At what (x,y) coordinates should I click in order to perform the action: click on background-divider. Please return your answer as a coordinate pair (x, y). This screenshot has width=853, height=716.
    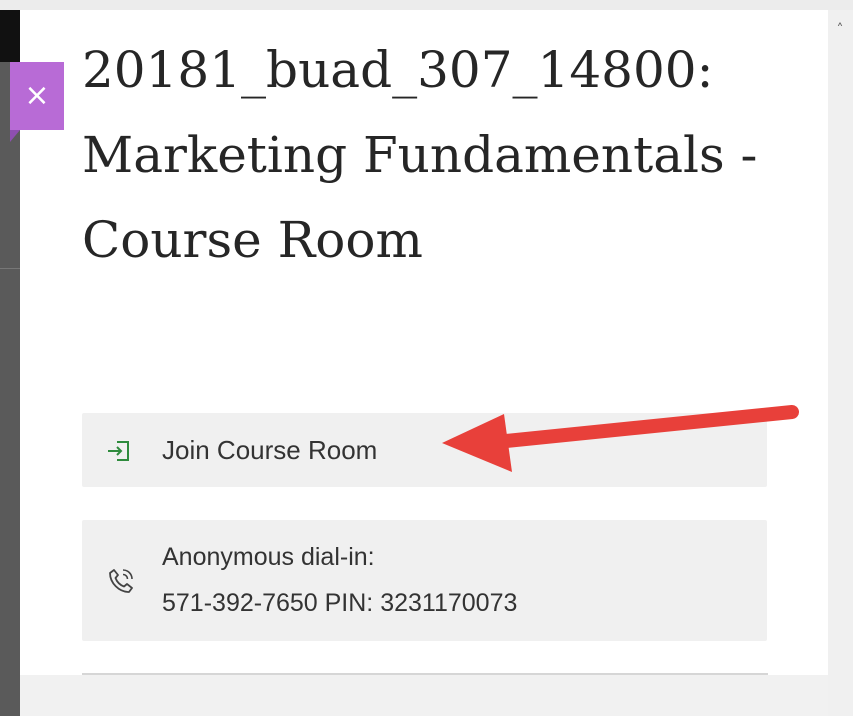
    Looking at the image, I should click on (10, 268).